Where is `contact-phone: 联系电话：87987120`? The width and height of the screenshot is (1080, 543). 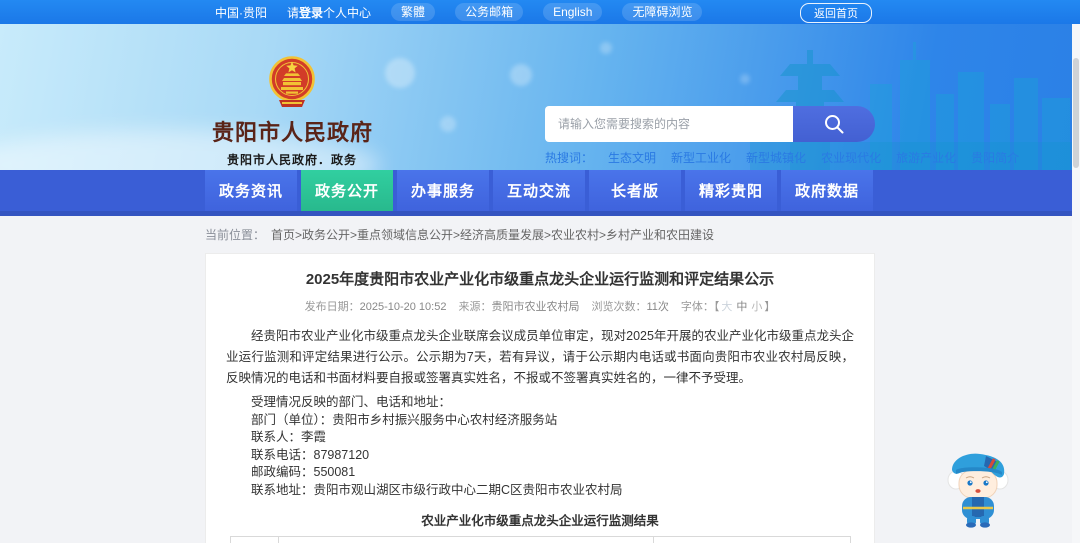
contact-phone: 联系电话：87987120 is located at coordinates (310, 454).